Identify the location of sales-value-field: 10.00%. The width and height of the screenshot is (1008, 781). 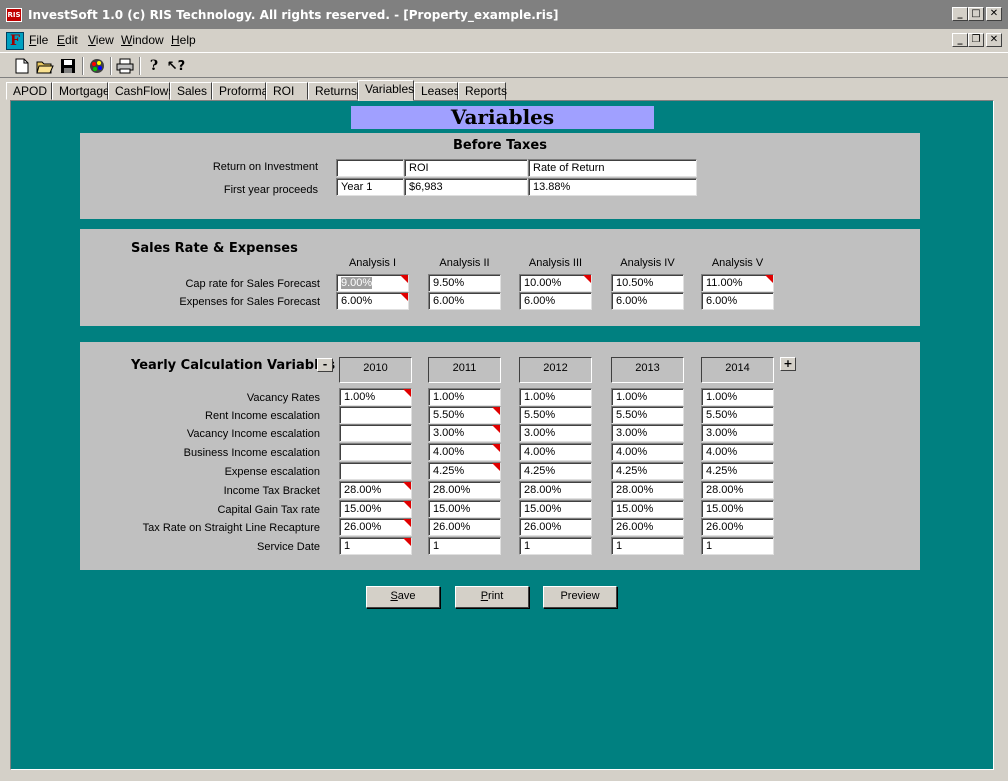
(555, 283).